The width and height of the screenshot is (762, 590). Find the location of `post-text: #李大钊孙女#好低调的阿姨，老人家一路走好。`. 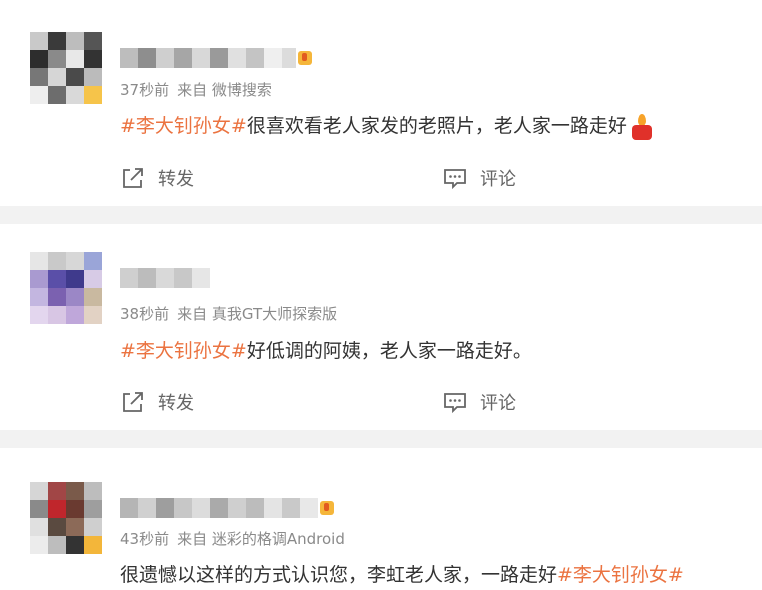

post-text: #李大钊孙女#好低调的阿姨，老人家一路走好。 is located at coordinates (326, 349).